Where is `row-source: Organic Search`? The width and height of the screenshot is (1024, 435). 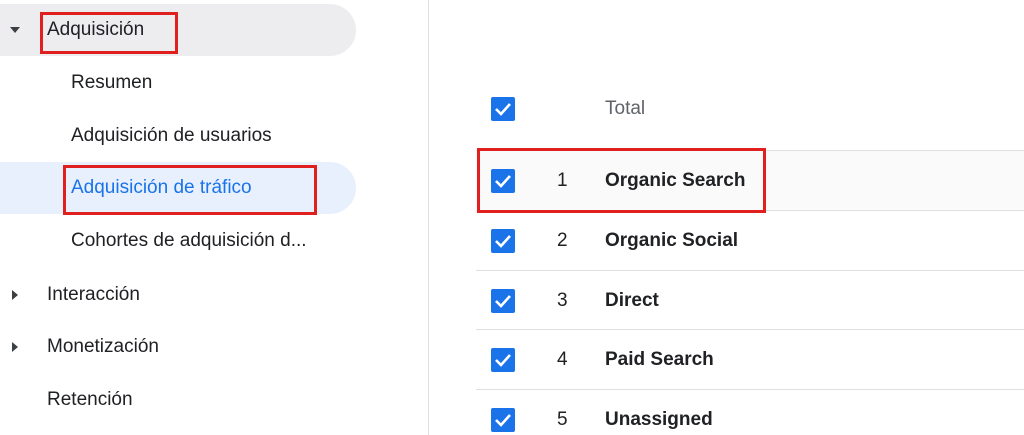 row-source: Organic Search is located at coordinates (675, 180).